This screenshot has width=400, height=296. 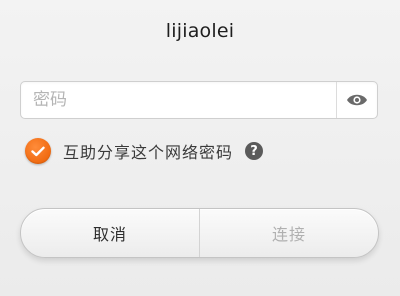 I want to click on password-input, so click(x=178, y=100).